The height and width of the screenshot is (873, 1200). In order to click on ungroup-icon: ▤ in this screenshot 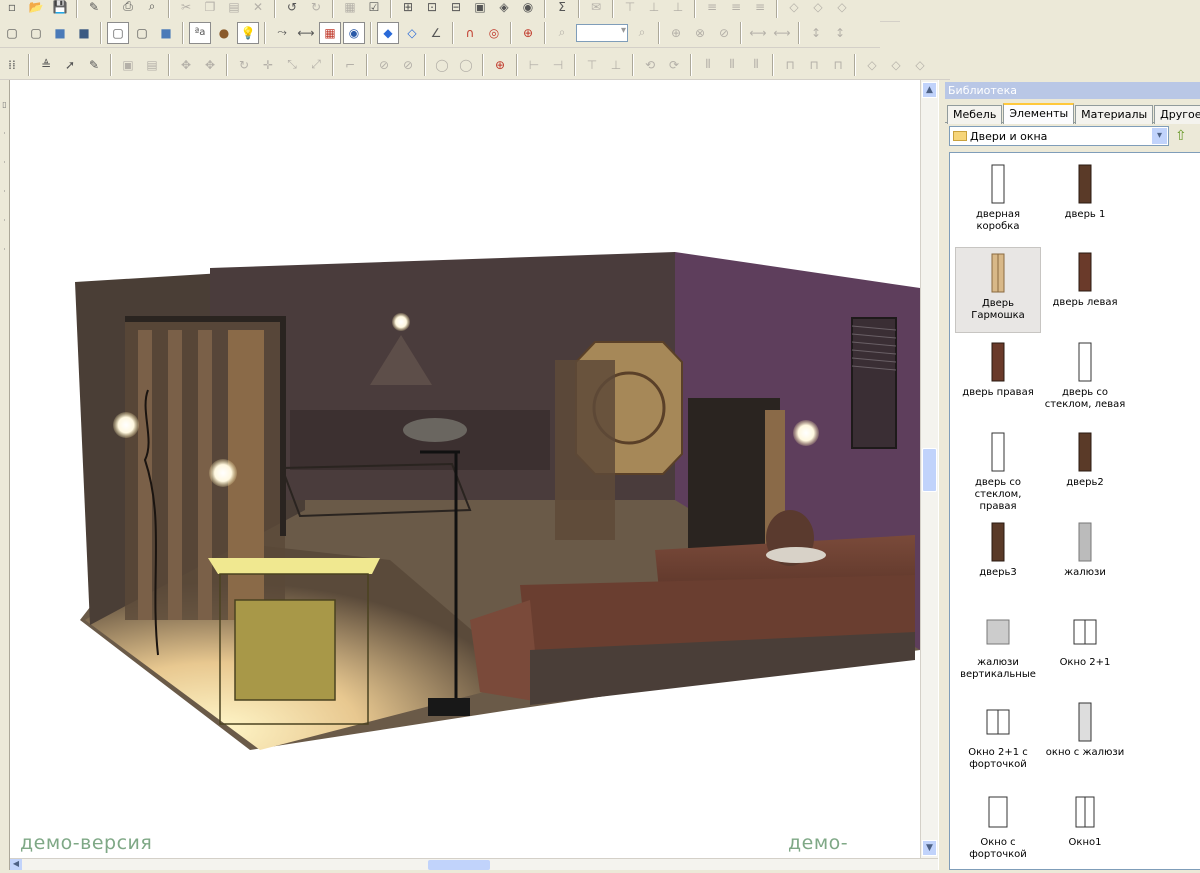, I will do `click(152, 65)`.